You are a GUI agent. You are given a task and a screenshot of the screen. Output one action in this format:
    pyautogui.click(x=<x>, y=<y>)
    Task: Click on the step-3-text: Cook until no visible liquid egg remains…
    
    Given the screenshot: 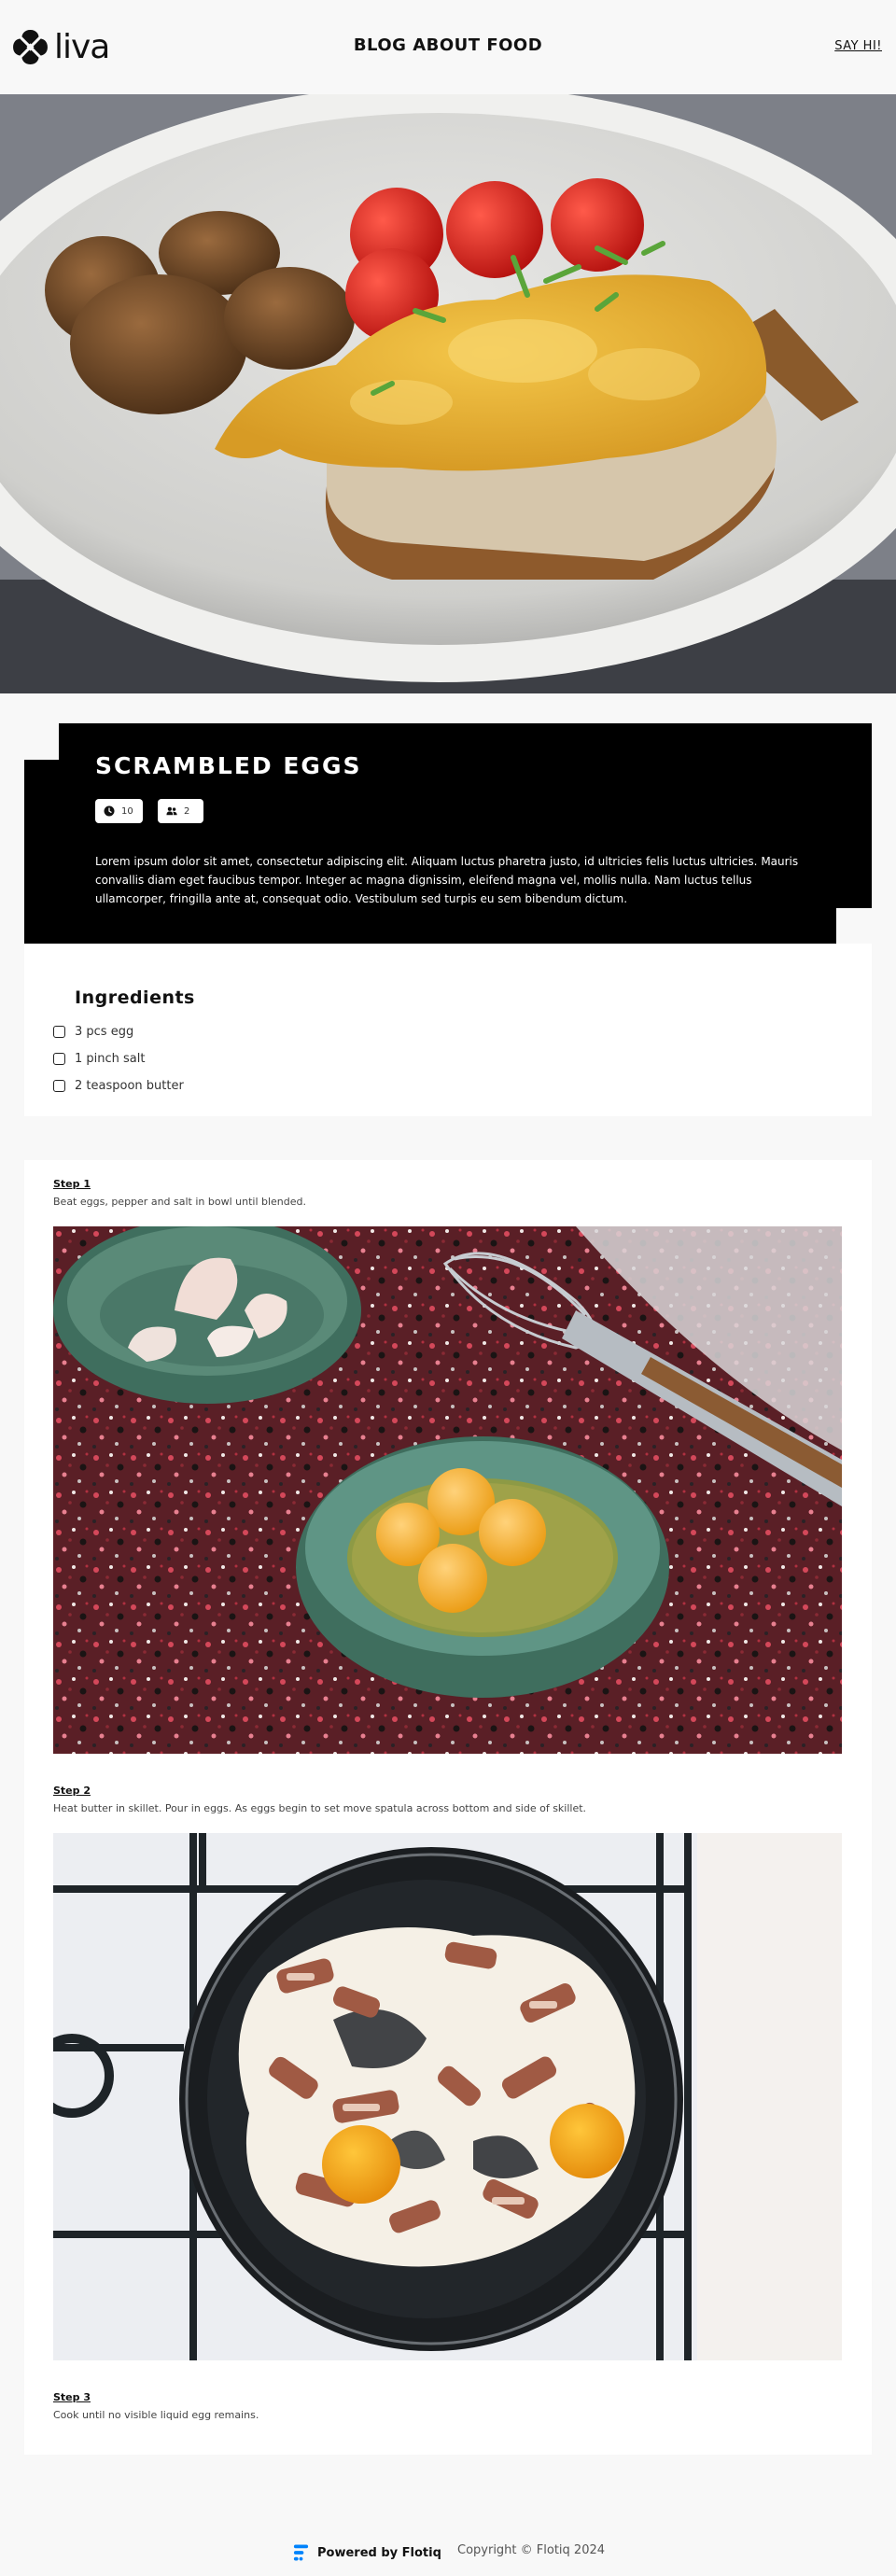 What is the action you would take?
    pyautogui.click(x=156, y=2415)
    